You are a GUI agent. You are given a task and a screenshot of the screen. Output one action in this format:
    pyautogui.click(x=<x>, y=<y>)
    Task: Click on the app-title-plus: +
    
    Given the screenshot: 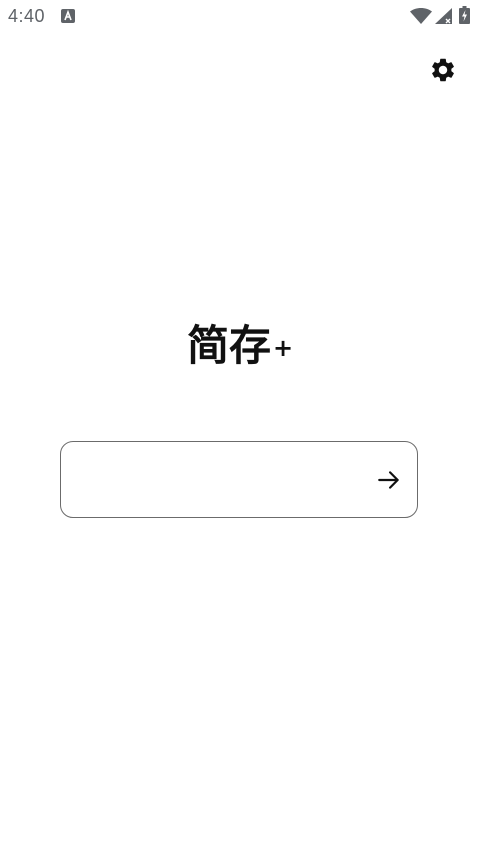 What is the action you would take?
    pyautogui.click(x=283, y=348)
    